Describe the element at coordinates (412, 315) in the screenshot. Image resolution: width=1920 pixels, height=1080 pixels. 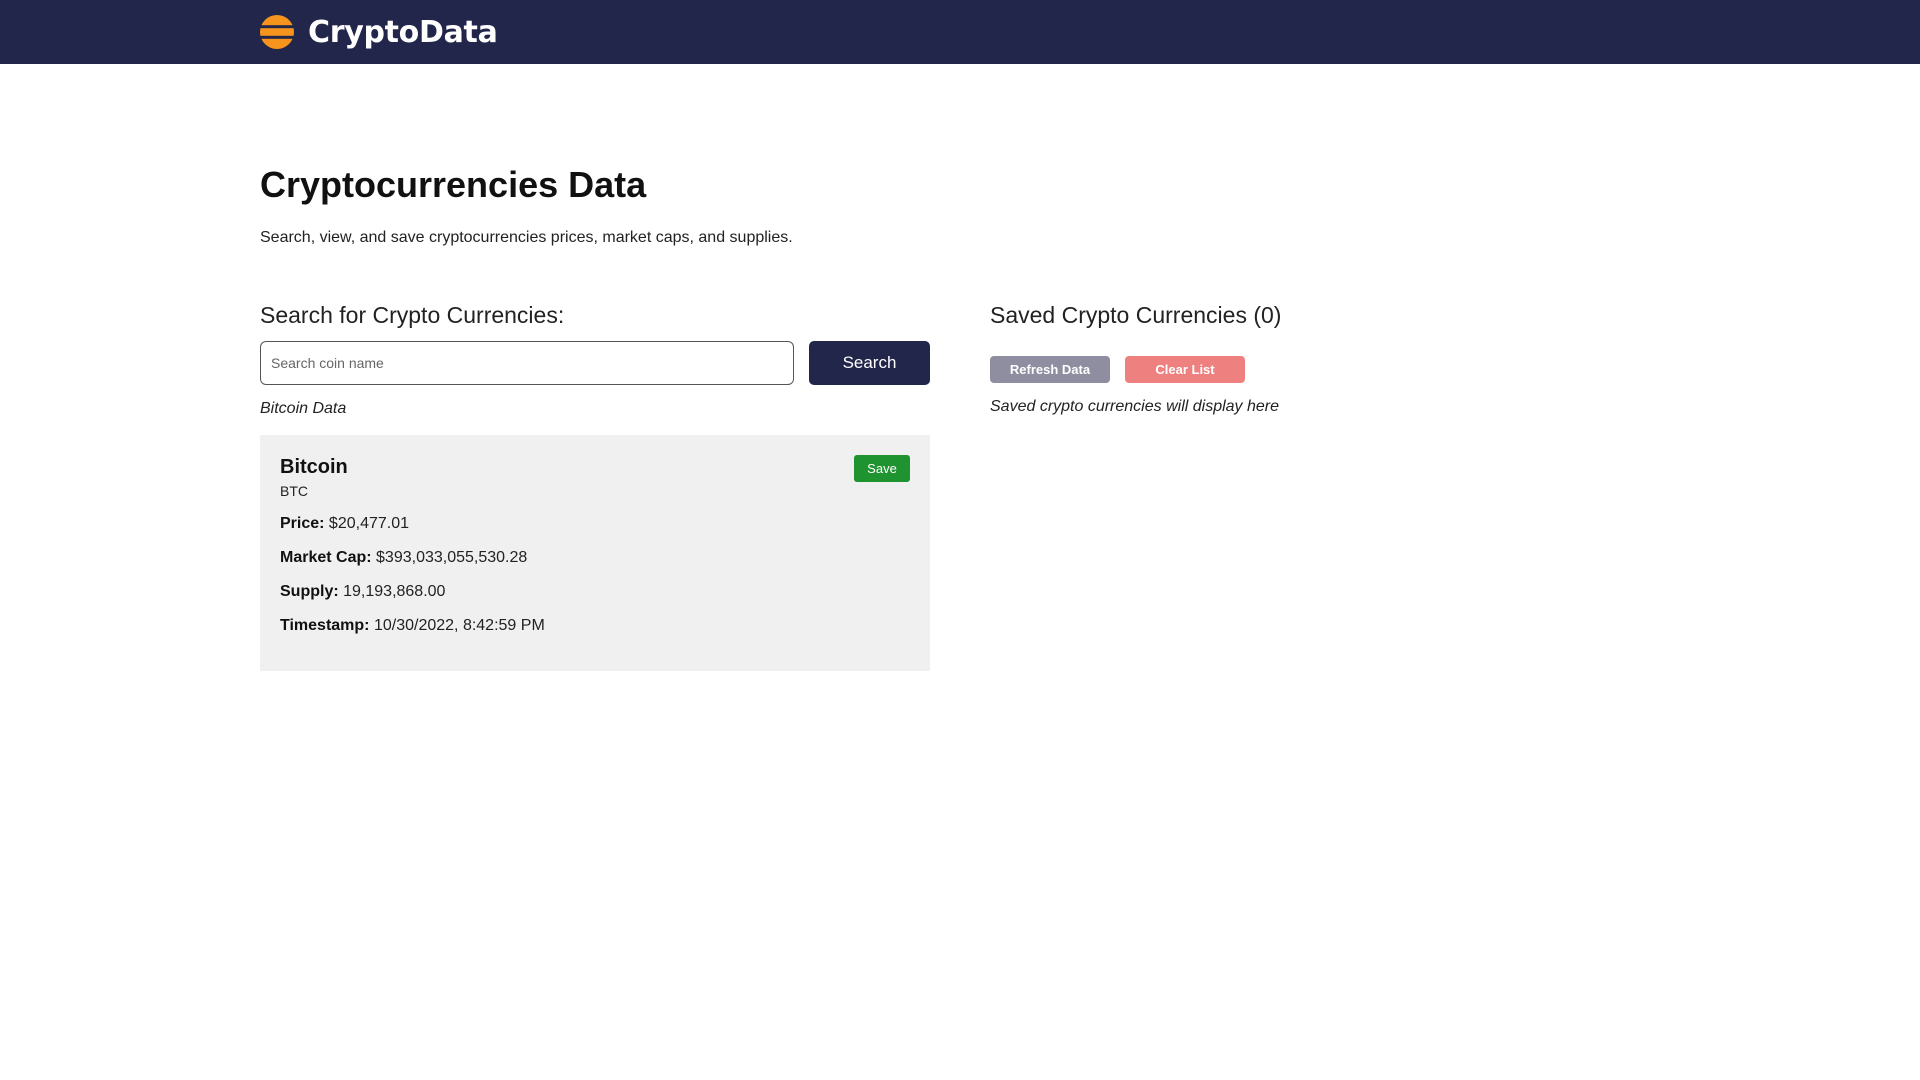
I see `search-heading: Search for Crypto Currencies:` at that location.